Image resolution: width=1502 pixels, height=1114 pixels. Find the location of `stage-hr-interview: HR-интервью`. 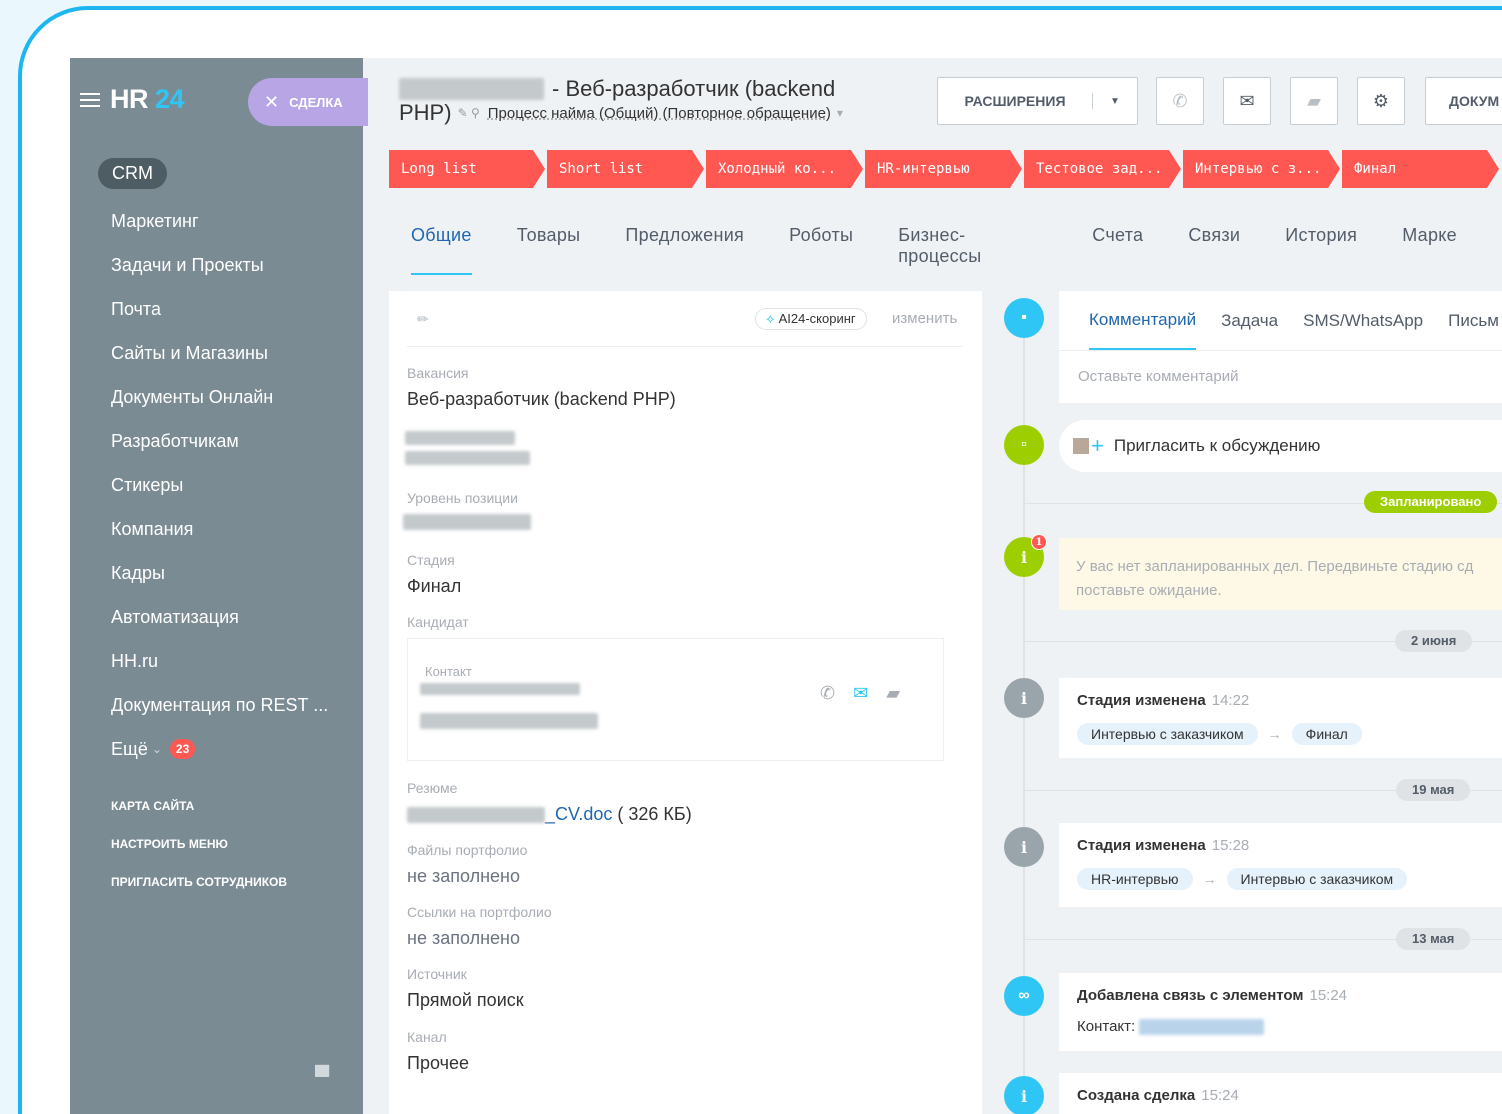

stage-hr-interview: HR-интервью is located at coordinates (943, 169).